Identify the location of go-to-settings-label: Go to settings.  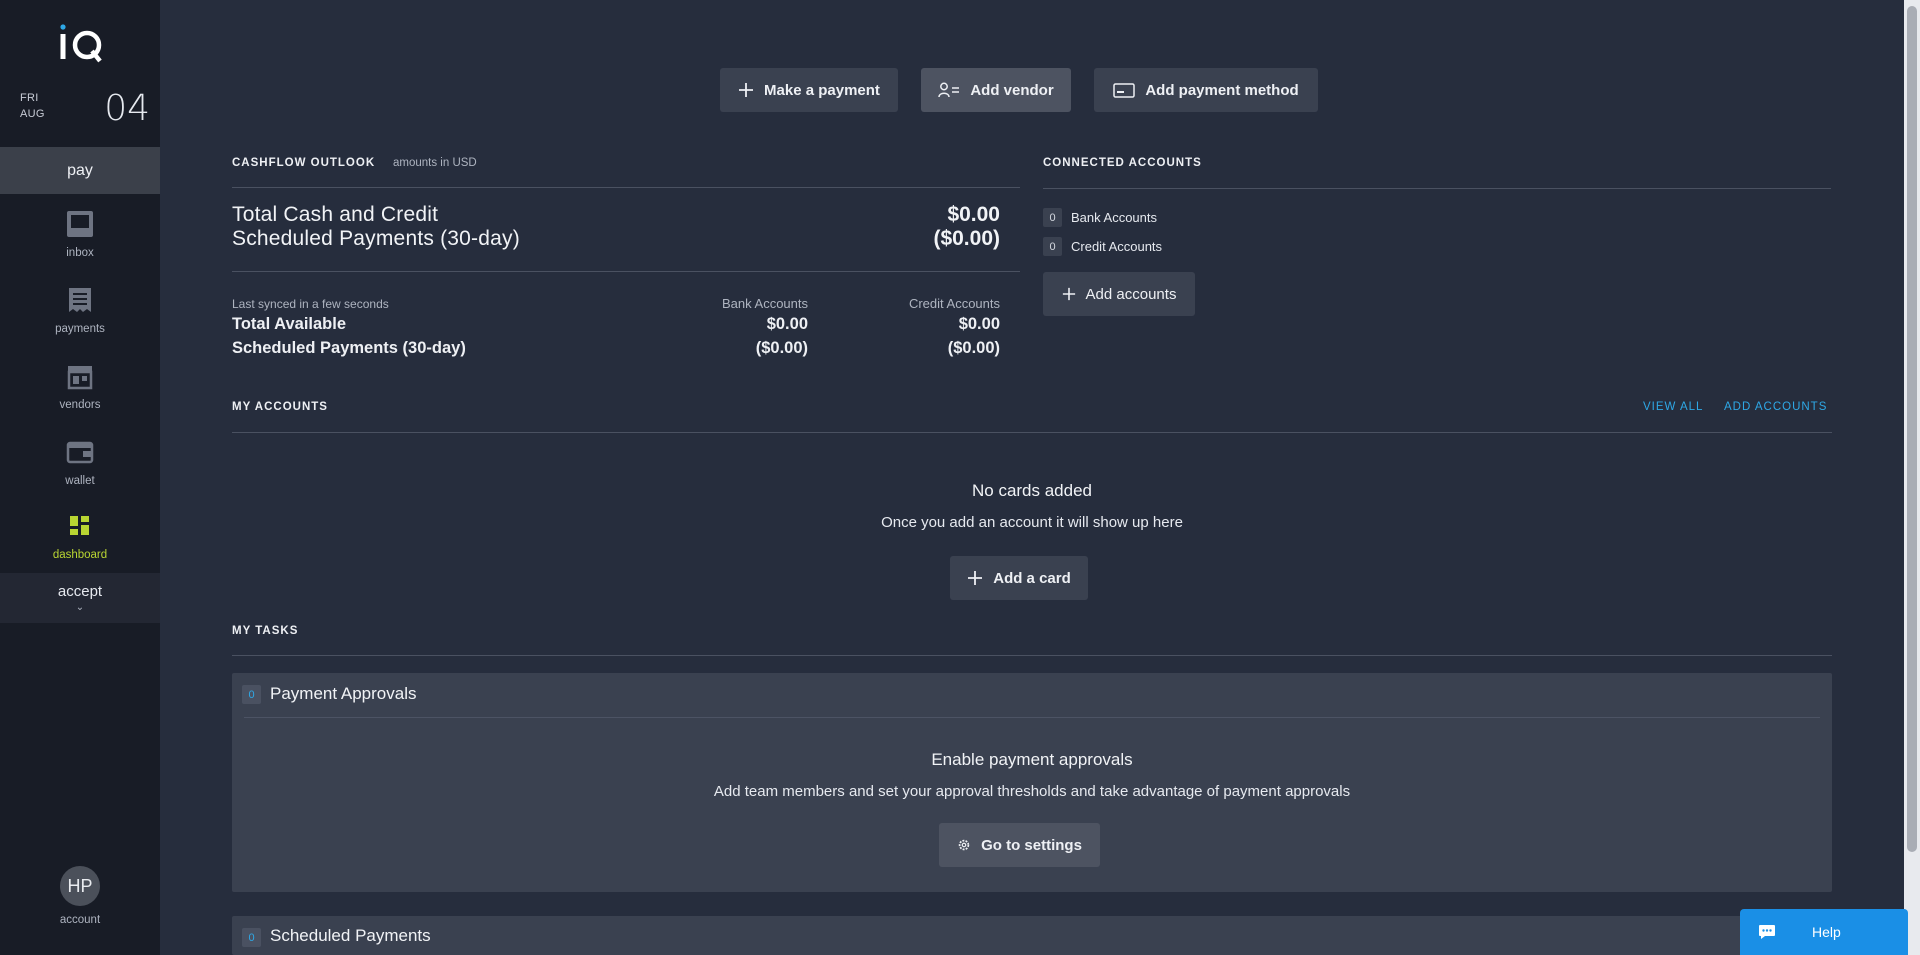
(1031, 845).